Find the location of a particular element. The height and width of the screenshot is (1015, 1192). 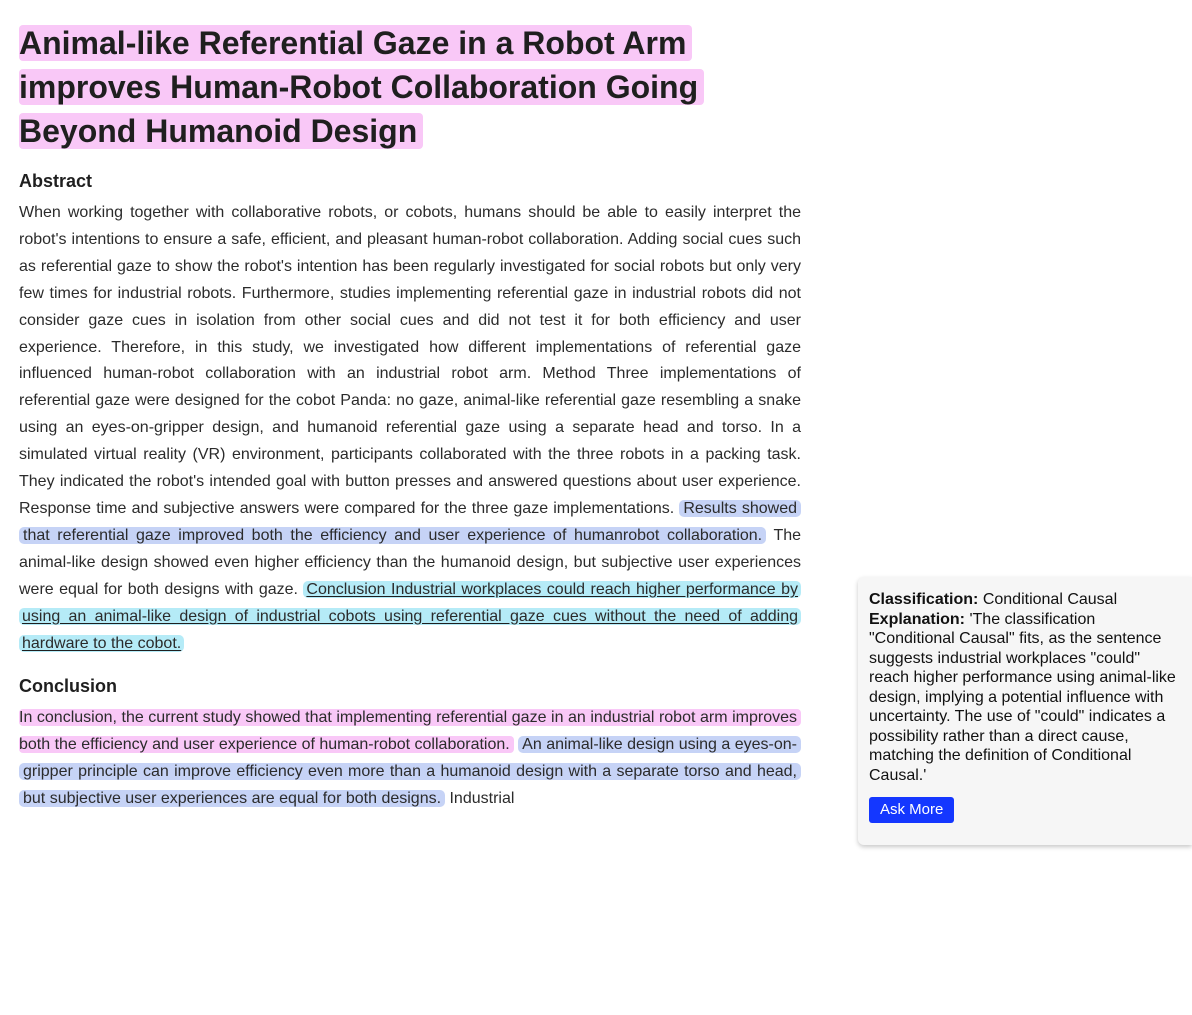

conclusion-text: Industrial is located at coordinates (482, 799).